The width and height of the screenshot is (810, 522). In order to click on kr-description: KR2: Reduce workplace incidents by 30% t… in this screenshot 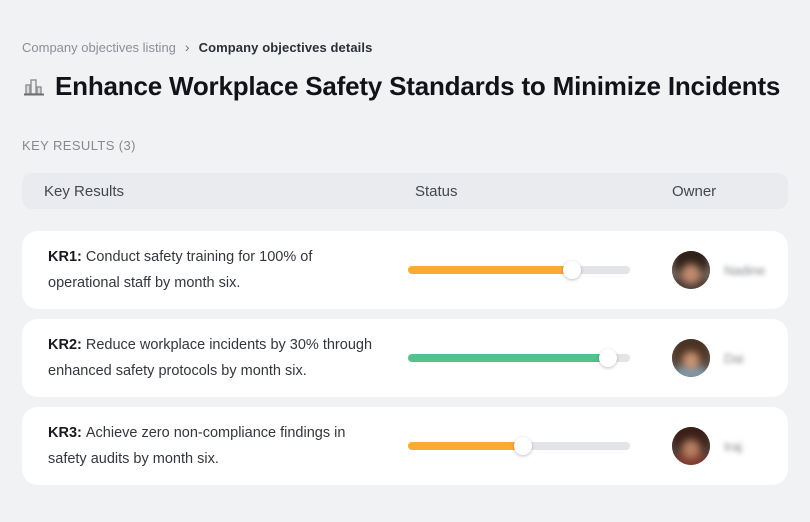, I will do `click(202, 358)`.